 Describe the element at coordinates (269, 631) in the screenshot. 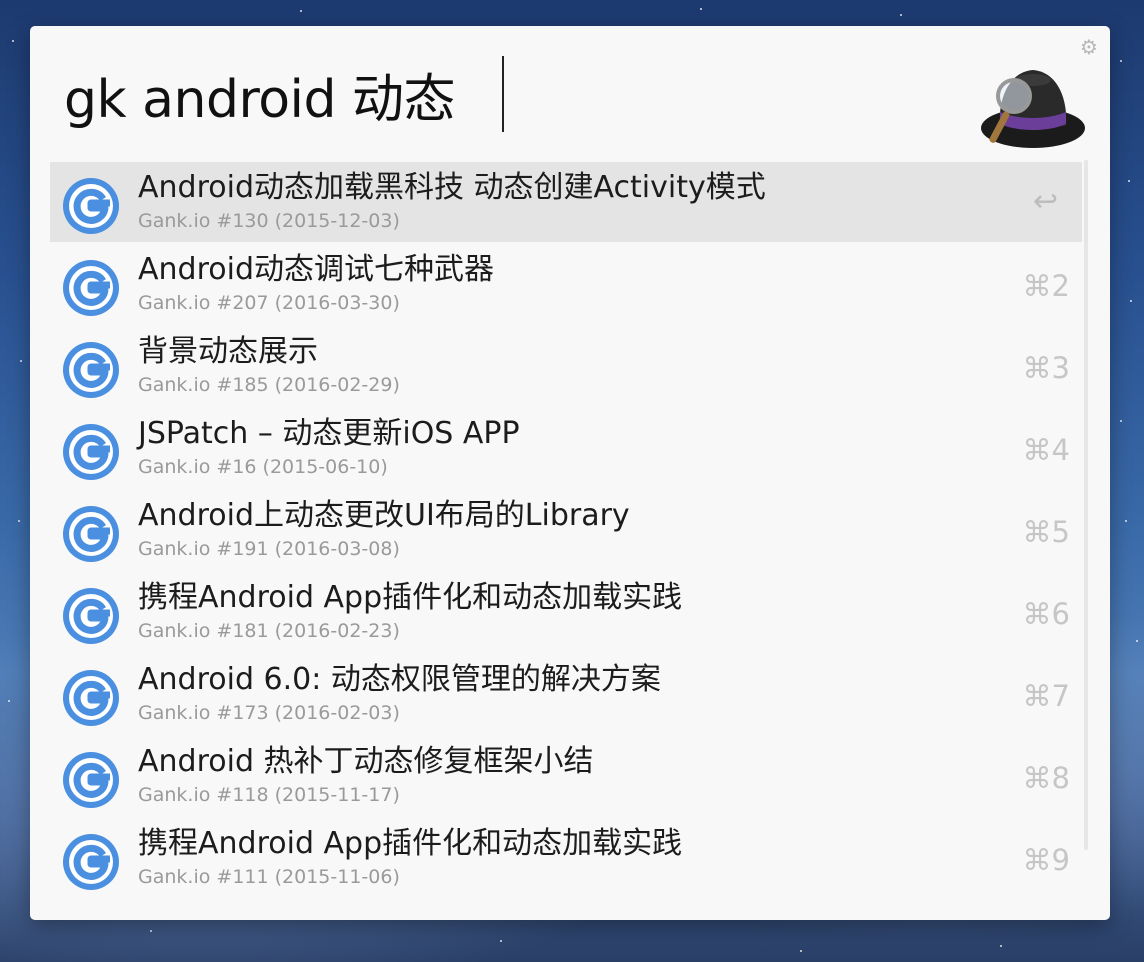

I see `result-subtitle: Gank.io #181 (2016-02-23)` at that location.